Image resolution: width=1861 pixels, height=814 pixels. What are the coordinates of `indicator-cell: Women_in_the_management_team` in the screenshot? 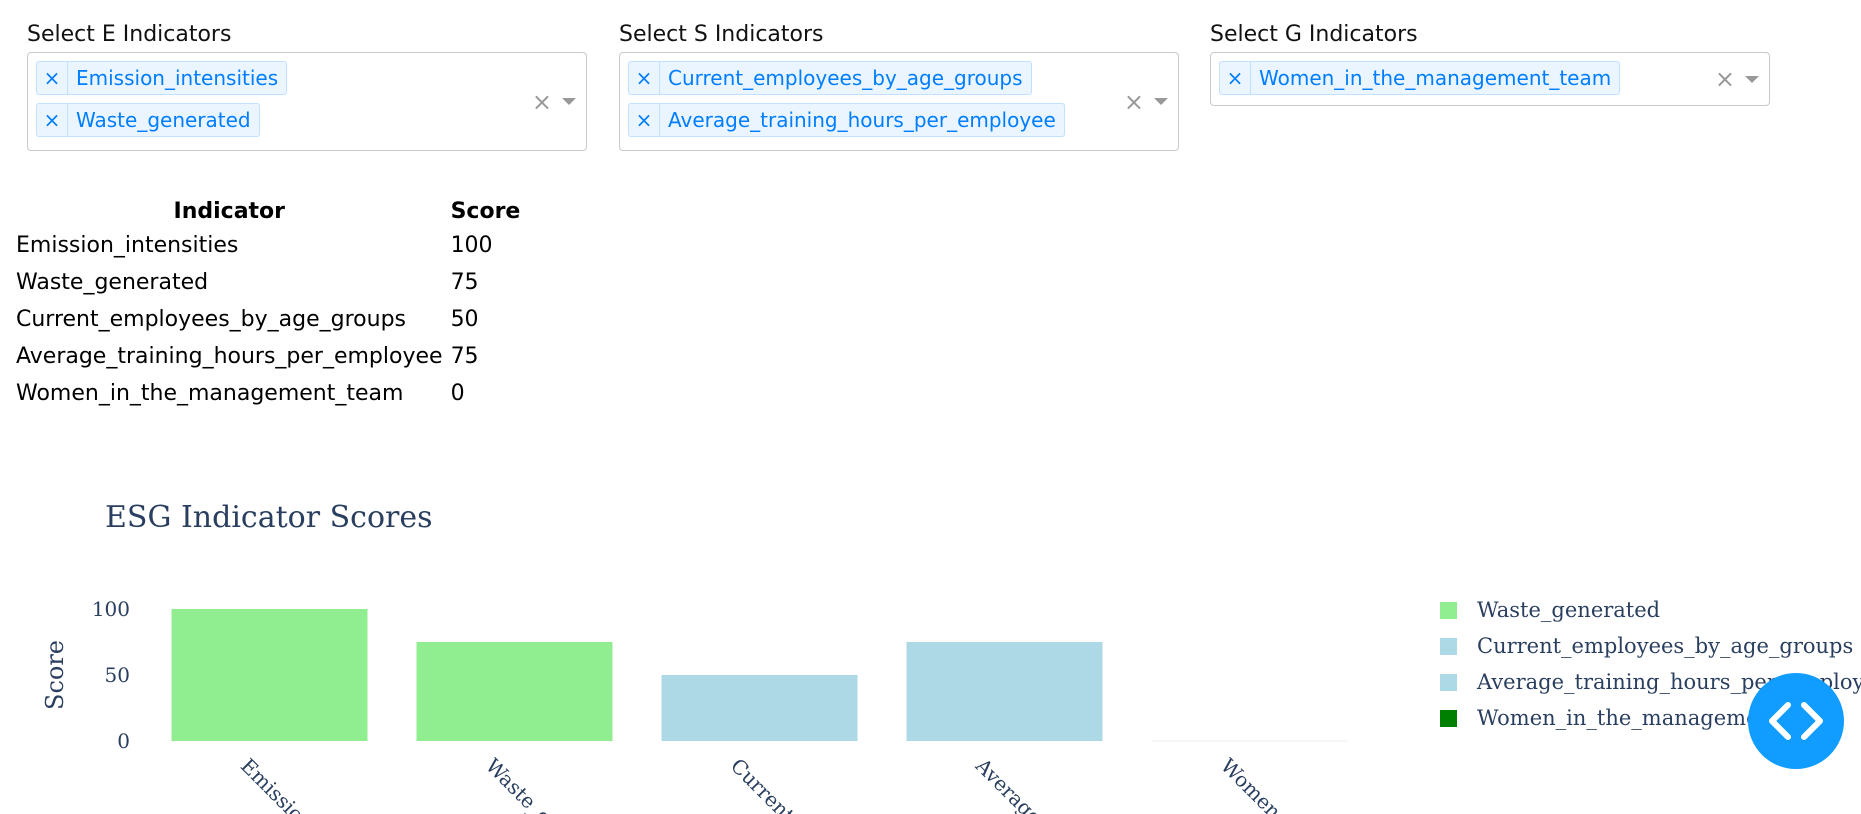 It's located at (210, 393).